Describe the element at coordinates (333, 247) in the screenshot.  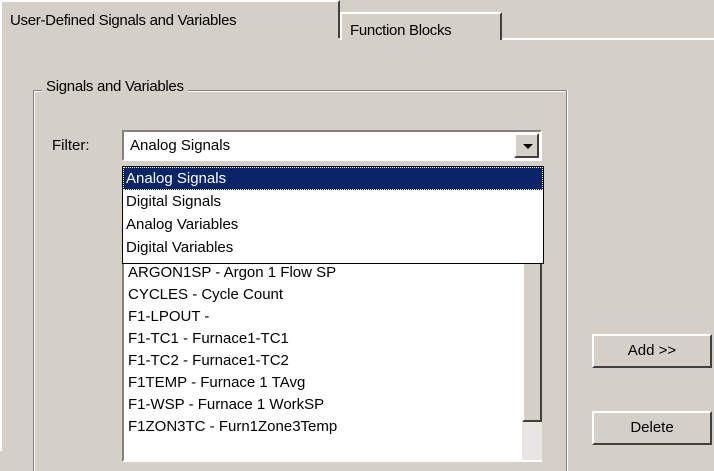
I see `dropdown-option-digital-variables: Digital Variables` at that location.